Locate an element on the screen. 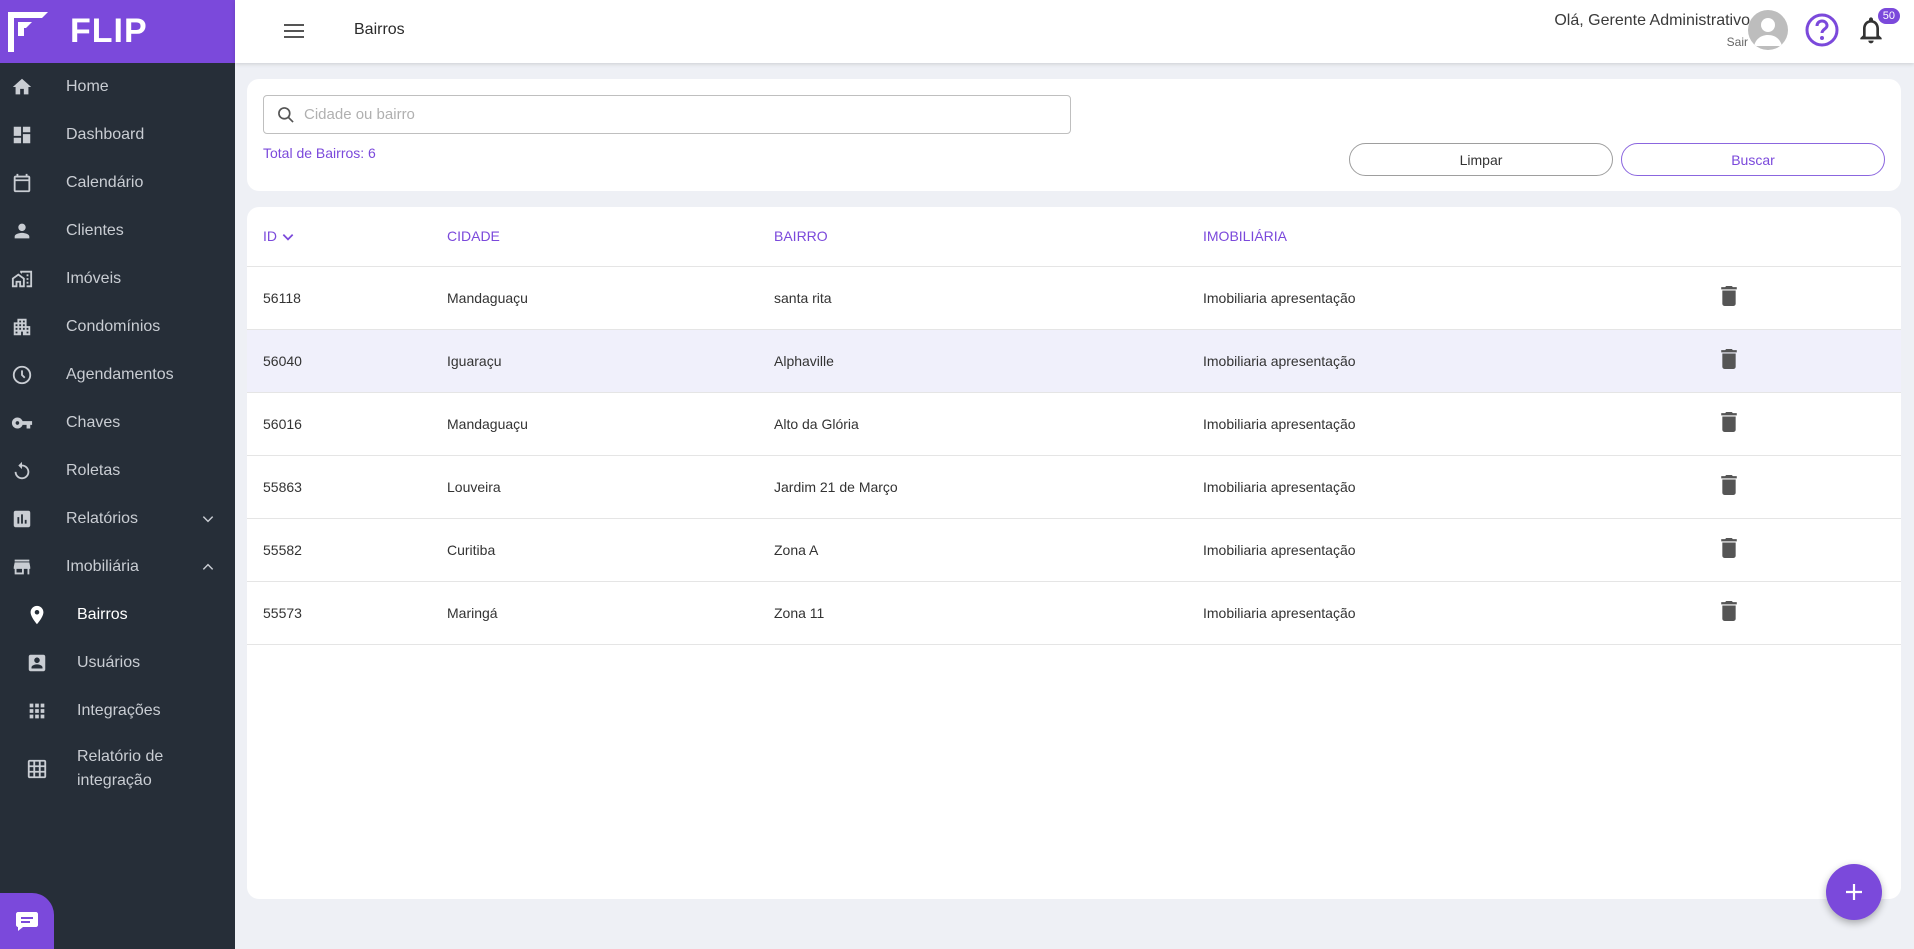 The image size is (1914, 949). brand-logo: FLIP is located at coordinates (117, 31).